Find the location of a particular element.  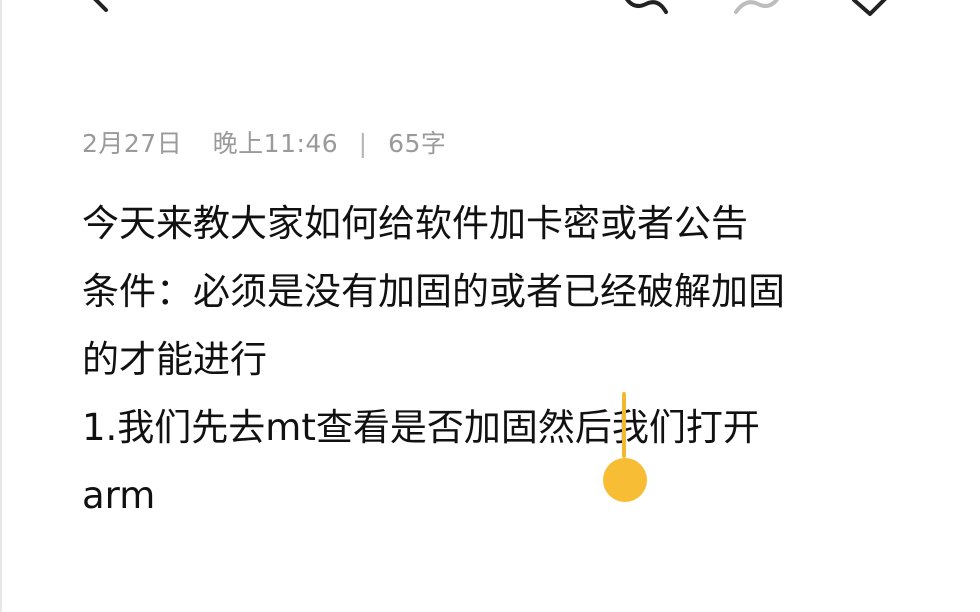

undo-icon is located at coordinates (647, 12).